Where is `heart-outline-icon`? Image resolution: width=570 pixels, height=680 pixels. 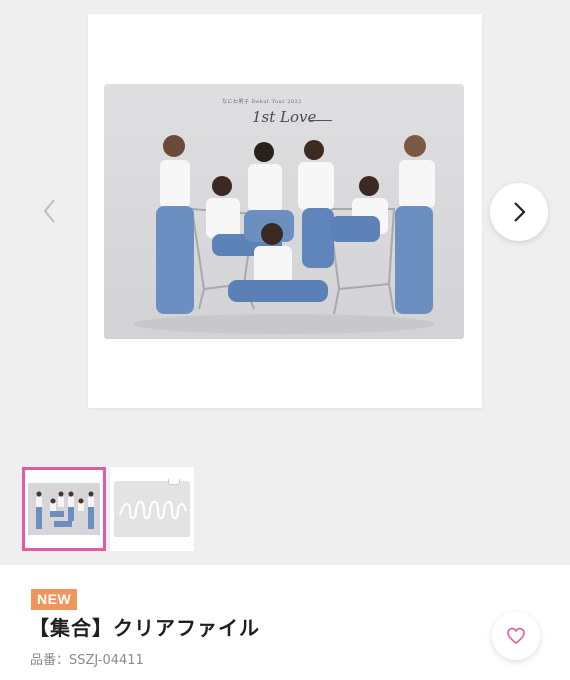 heart-outline-icon is located at coordinates (516, 635).